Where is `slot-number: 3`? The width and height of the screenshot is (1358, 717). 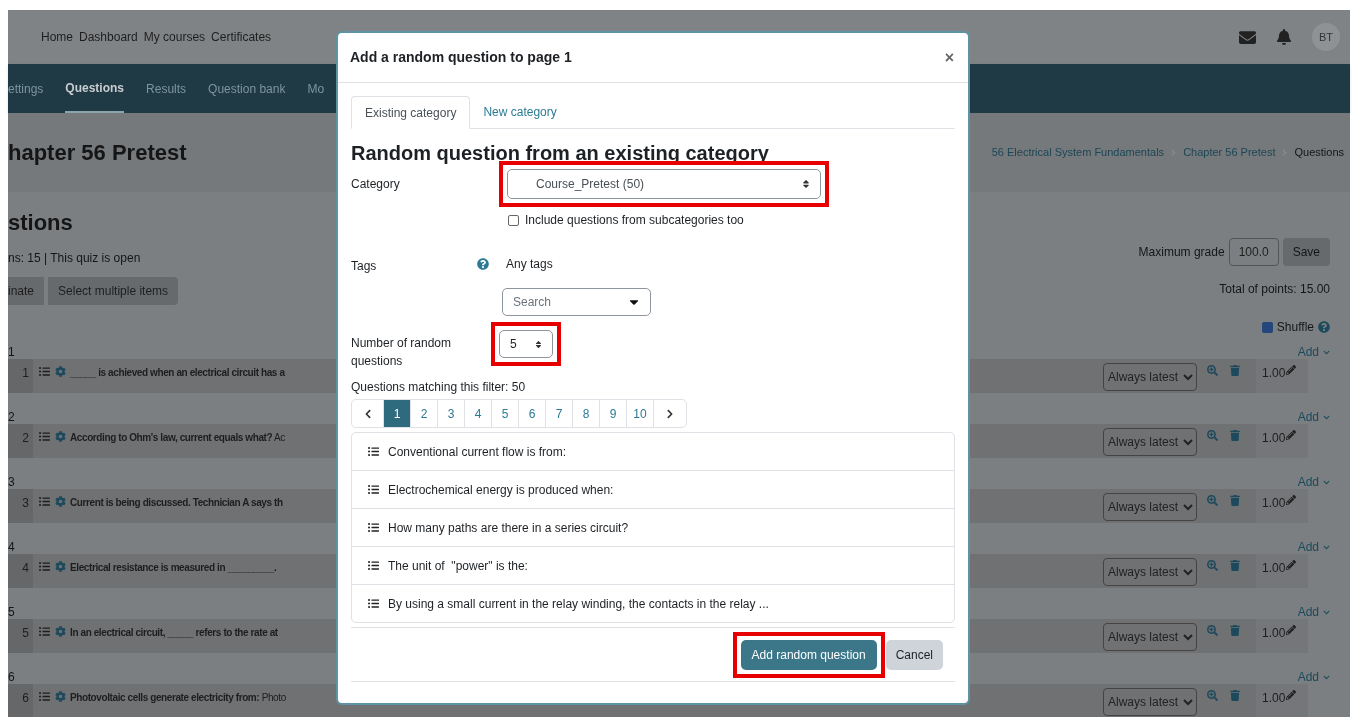 slot-number: 3 is located at coordinates (20, 506).